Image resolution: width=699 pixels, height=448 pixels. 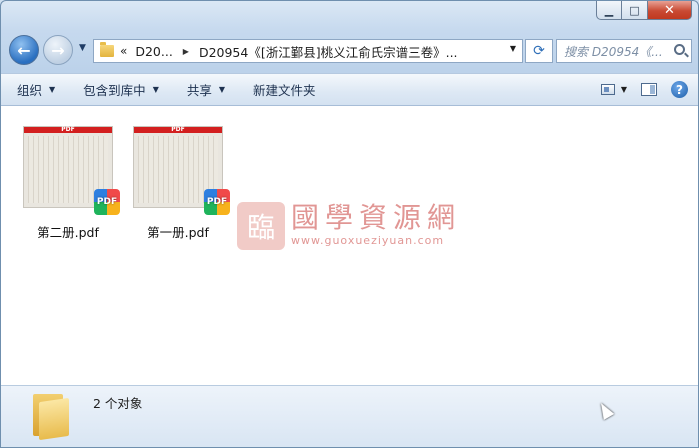 I want to click on file-name: 第一册.pdf, so click(x=178, y=232).